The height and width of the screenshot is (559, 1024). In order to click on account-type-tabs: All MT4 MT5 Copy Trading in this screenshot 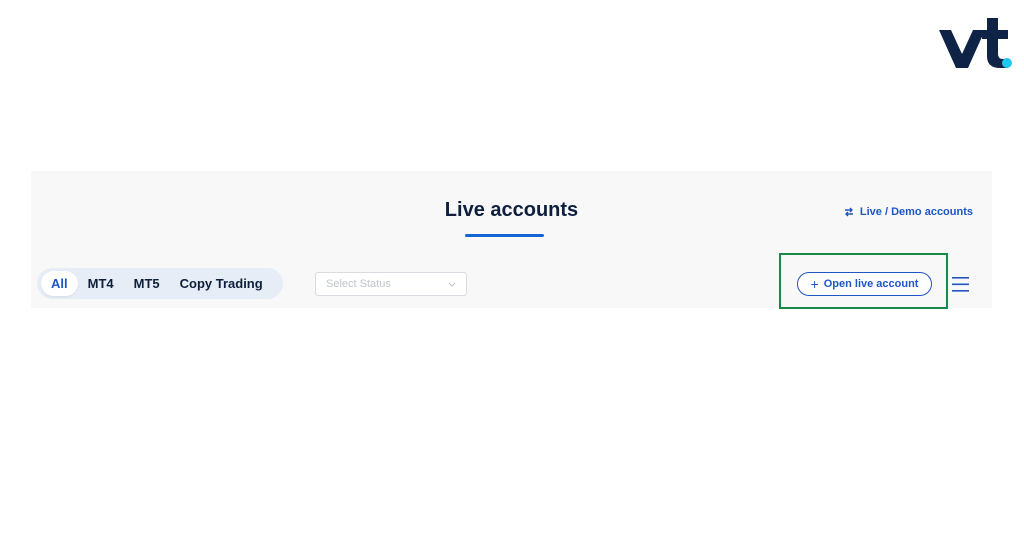, I will do `click(160, 283)`.